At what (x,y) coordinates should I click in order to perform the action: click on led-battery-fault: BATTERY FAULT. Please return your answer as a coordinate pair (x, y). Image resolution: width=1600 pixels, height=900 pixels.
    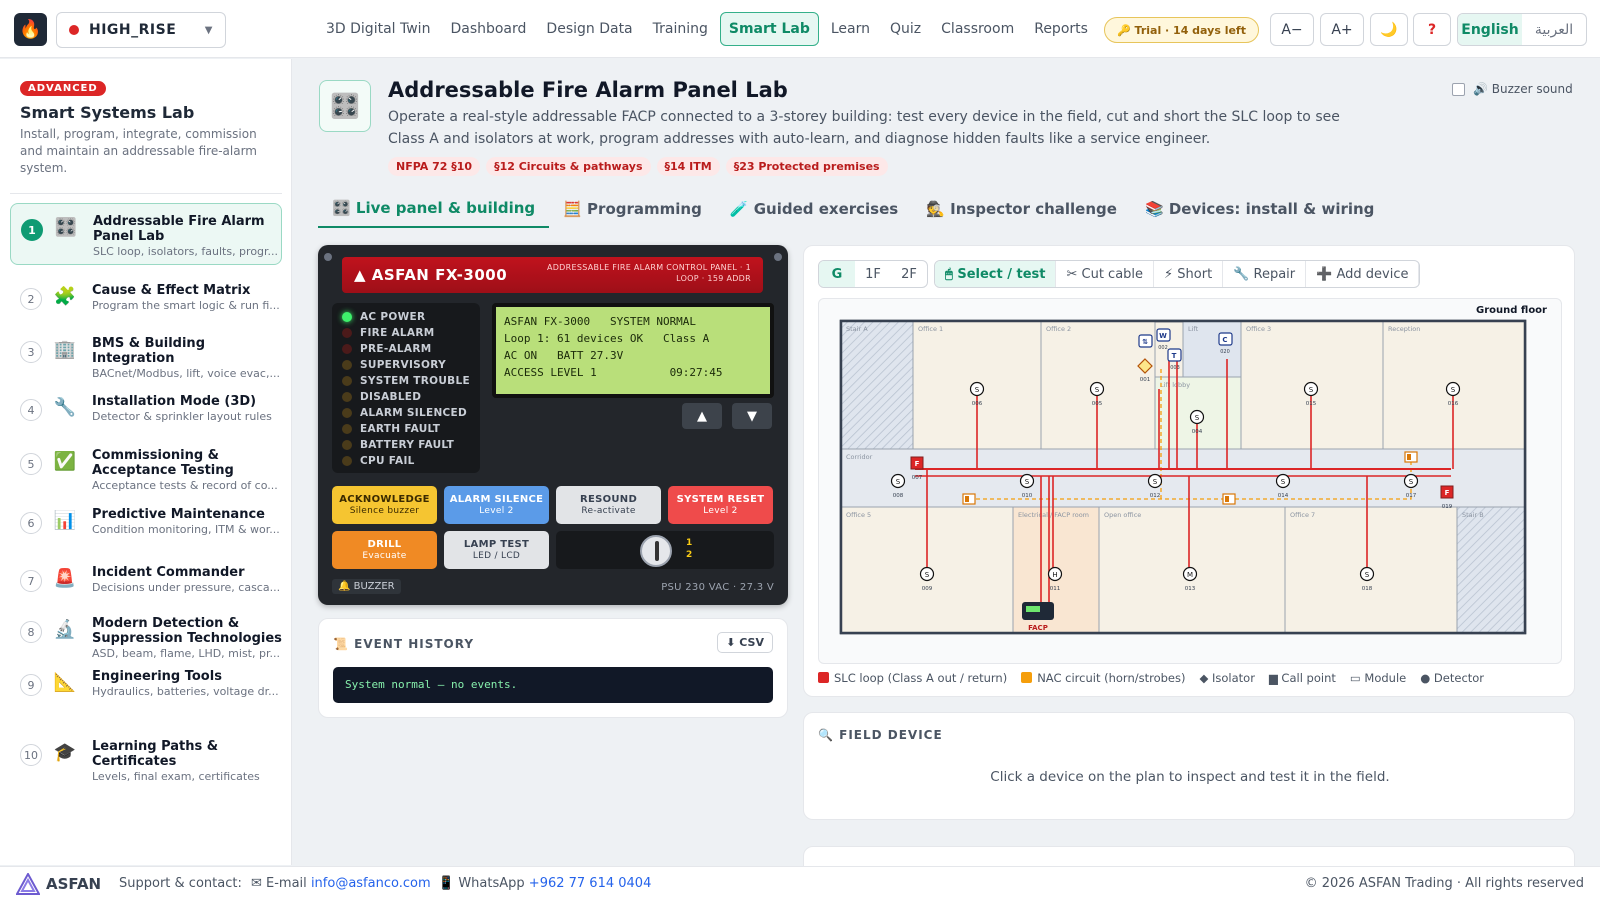
    Looking at the image, I should click on (411, 445).